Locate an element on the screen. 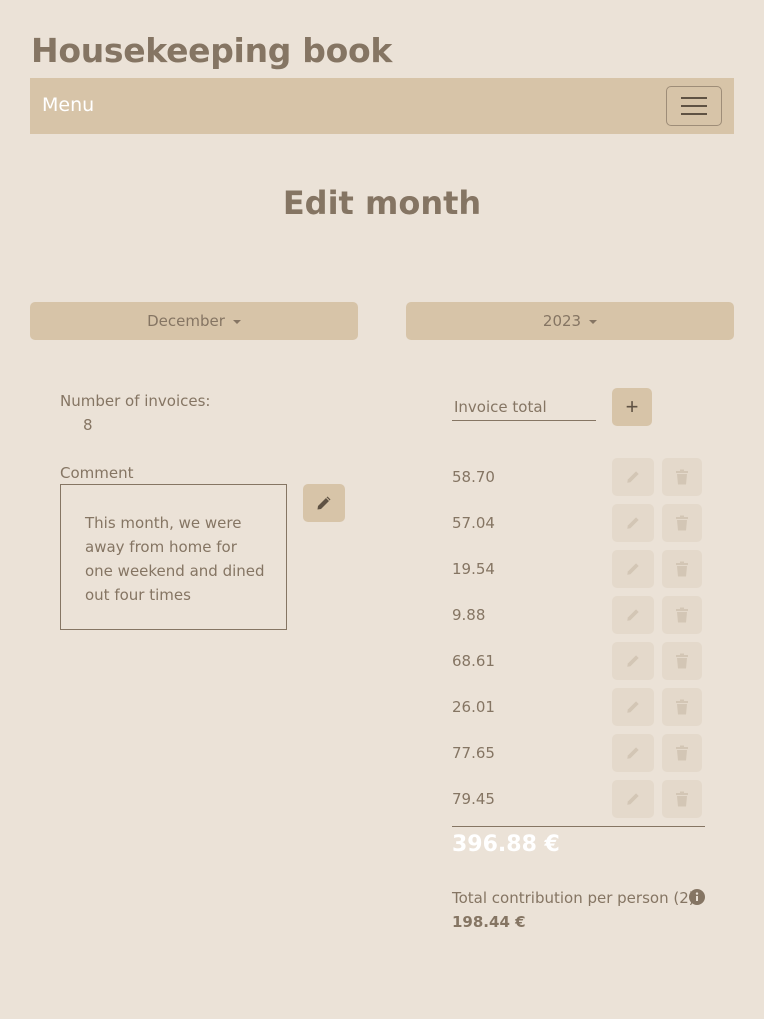 The height and width of the screenshot is (1019, 764). invoice-value: 58.70 is located at coordinates (473, 477).